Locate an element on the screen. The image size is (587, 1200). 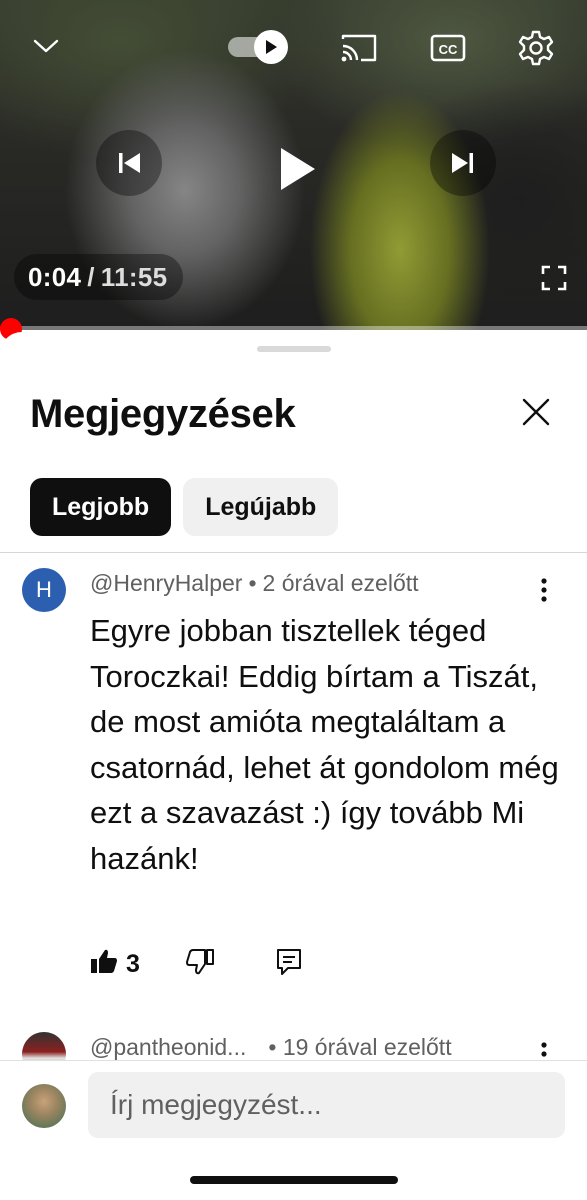
svg-text: CC is located at coordinates (448, 49).